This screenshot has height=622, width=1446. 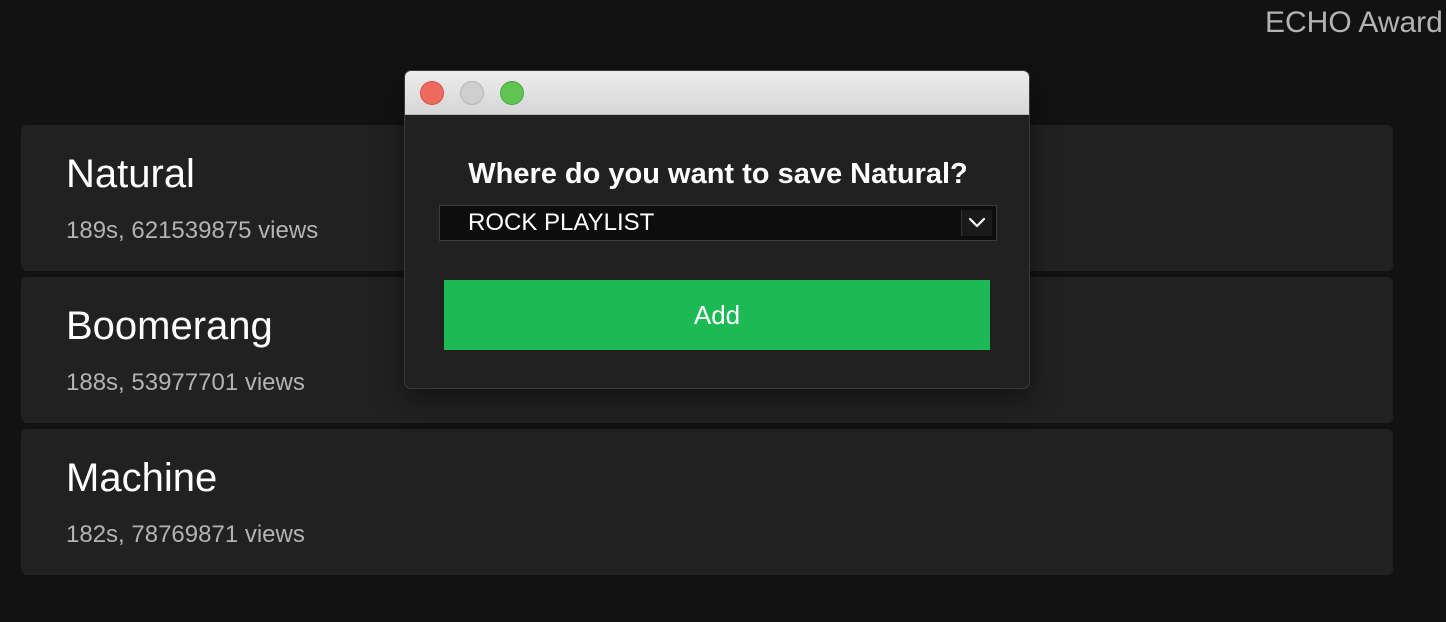 I want to click on playlist-select-value: ROCK PLAYLIST, so click(x=561, y=222).